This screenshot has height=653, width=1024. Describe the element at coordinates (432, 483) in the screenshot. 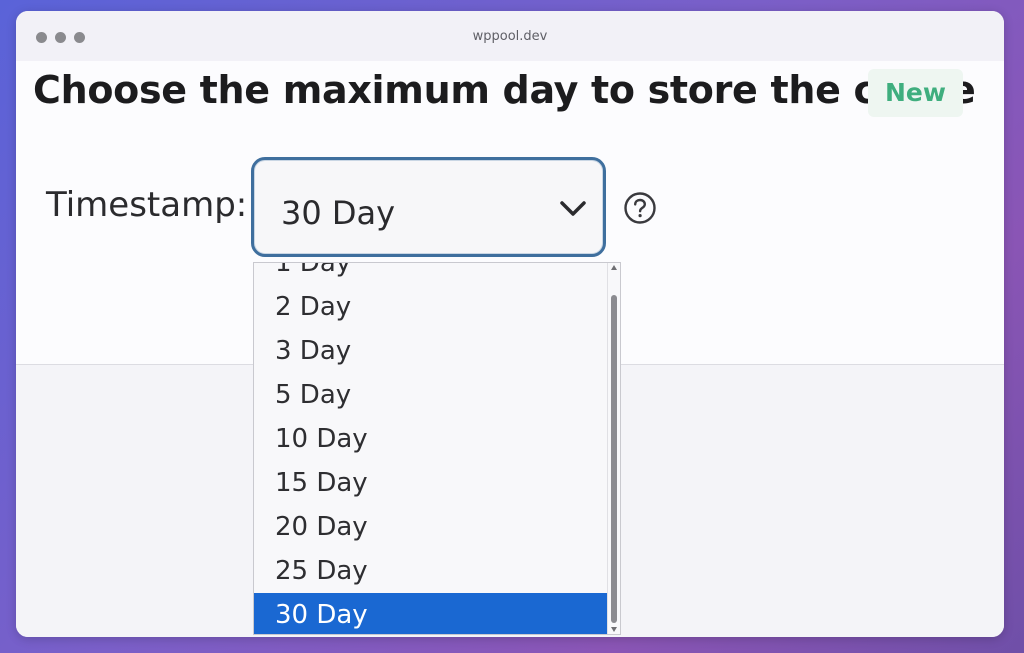

I see `dropdown-option: 15 Day` at that location.